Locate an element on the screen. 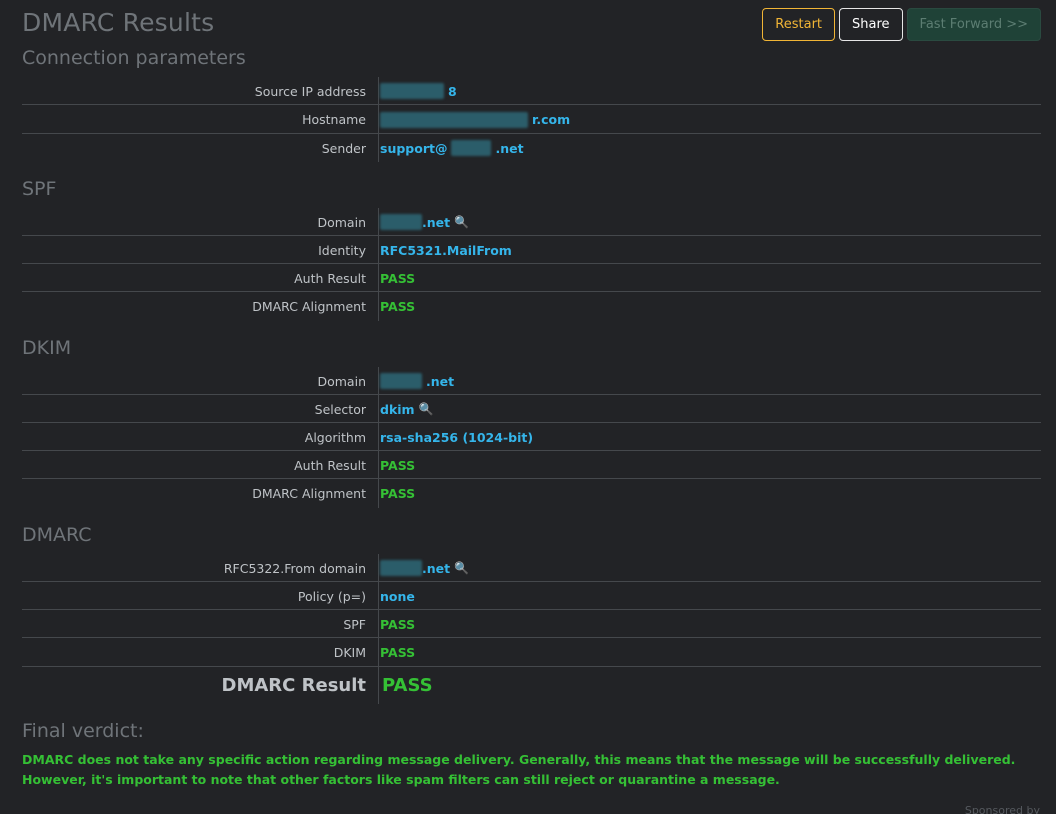 Image resolution: width=1056 pixels, height=814 pixels. row-sender: Sender support@ .net is located at coordinates (531, 148).